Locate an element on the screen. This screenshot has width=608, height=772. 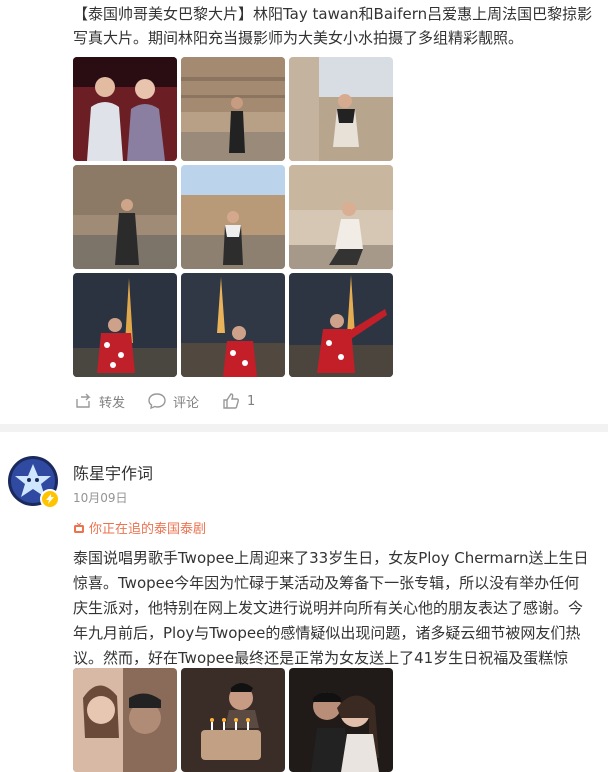
topic-tag: 你正在追的泰国泰剧 is located at coordinates (139, 527).